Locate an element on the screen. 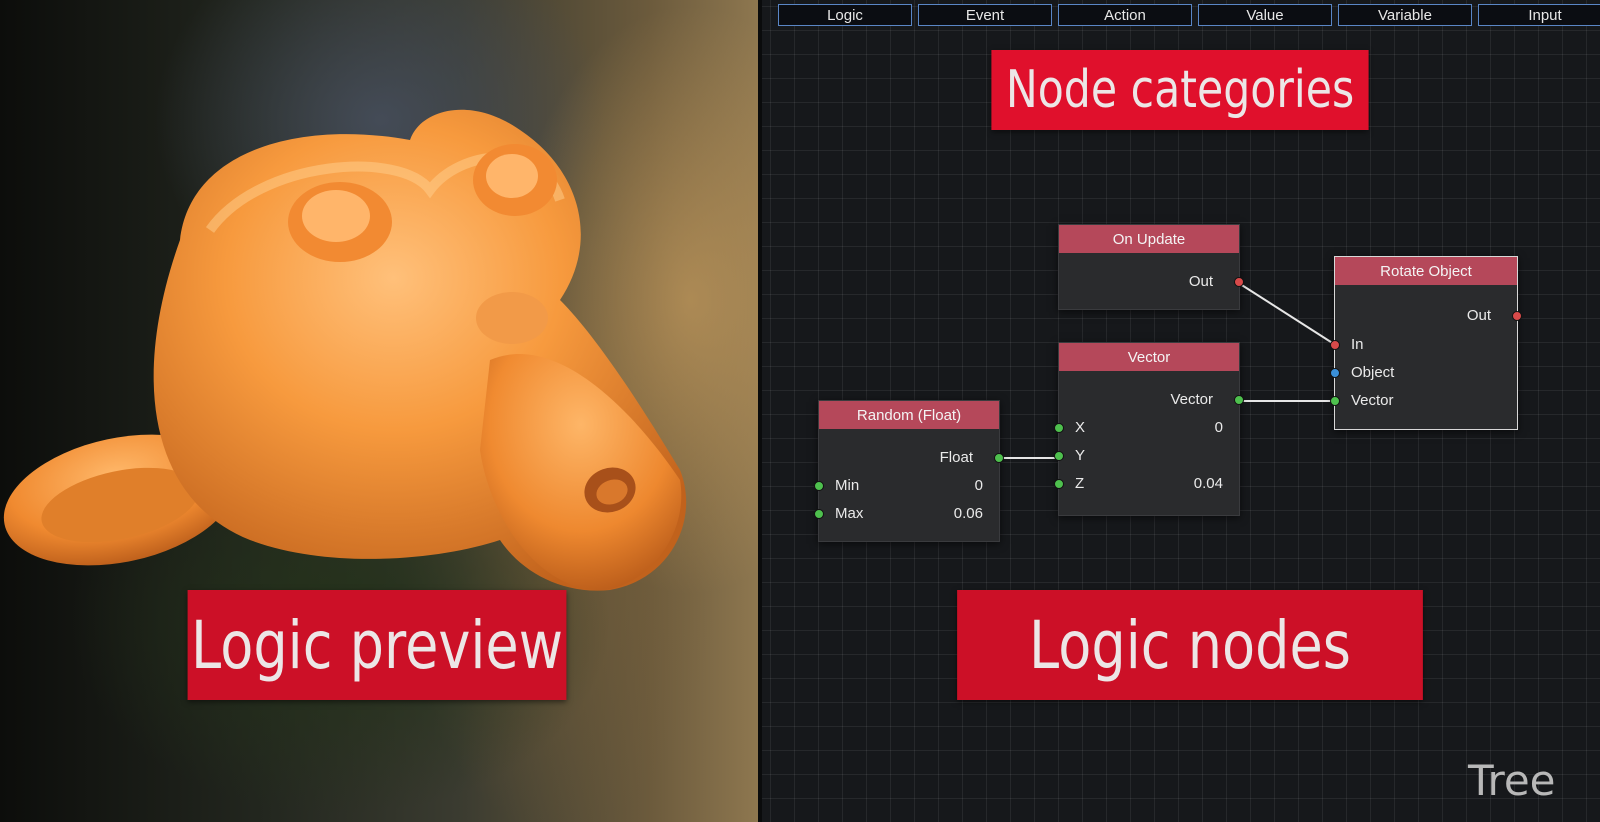  wire-out-to-in is located at coordinates (1285, 313).